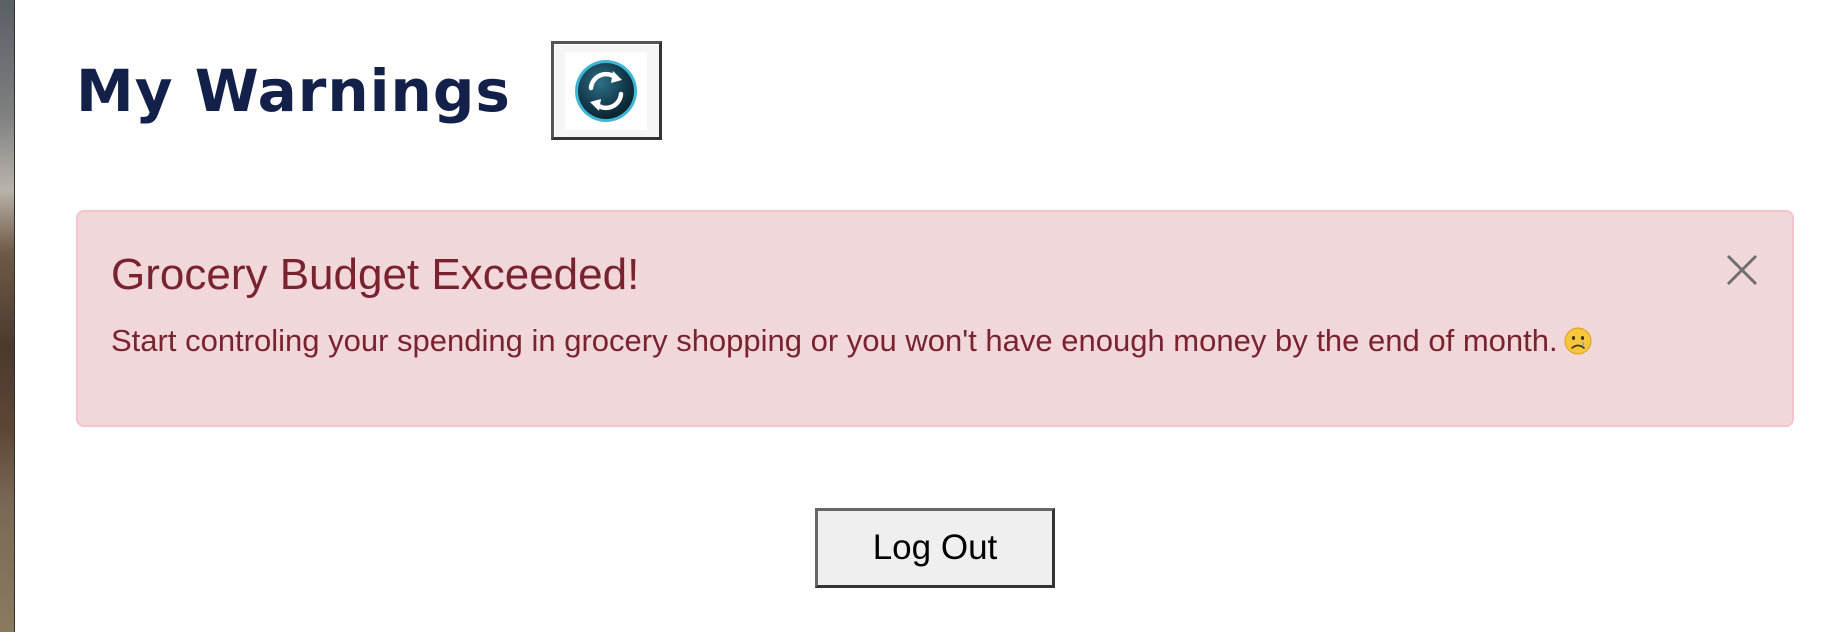 This screenshot has height=632, width=1838. I want to click on crying-face-icon, so click(1578, 341).